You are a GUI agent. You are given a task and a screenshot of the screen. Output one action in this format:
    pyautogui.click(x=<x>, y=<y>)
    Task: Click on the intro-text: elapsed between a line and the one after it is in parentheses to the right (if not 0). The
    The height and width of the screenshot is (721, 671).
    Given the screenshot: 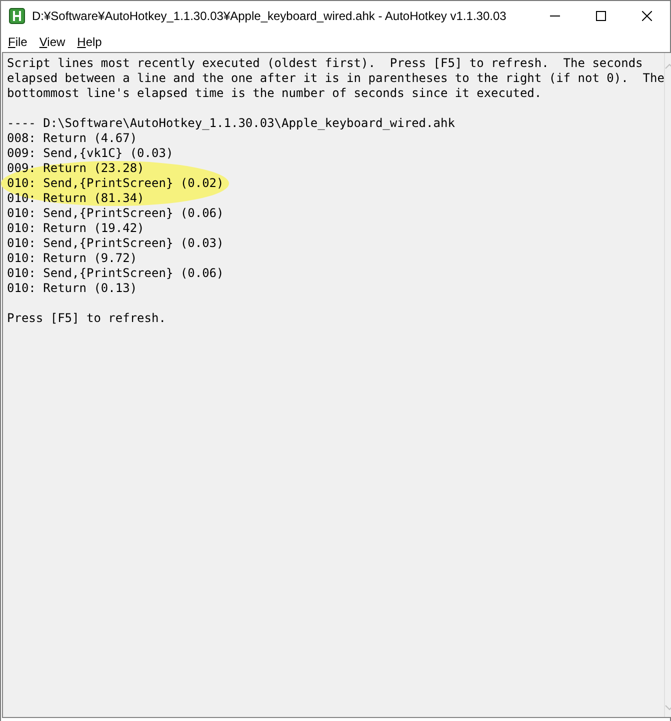 What is the action you would take?
    pyautogui.click(x=335, y=78)
    